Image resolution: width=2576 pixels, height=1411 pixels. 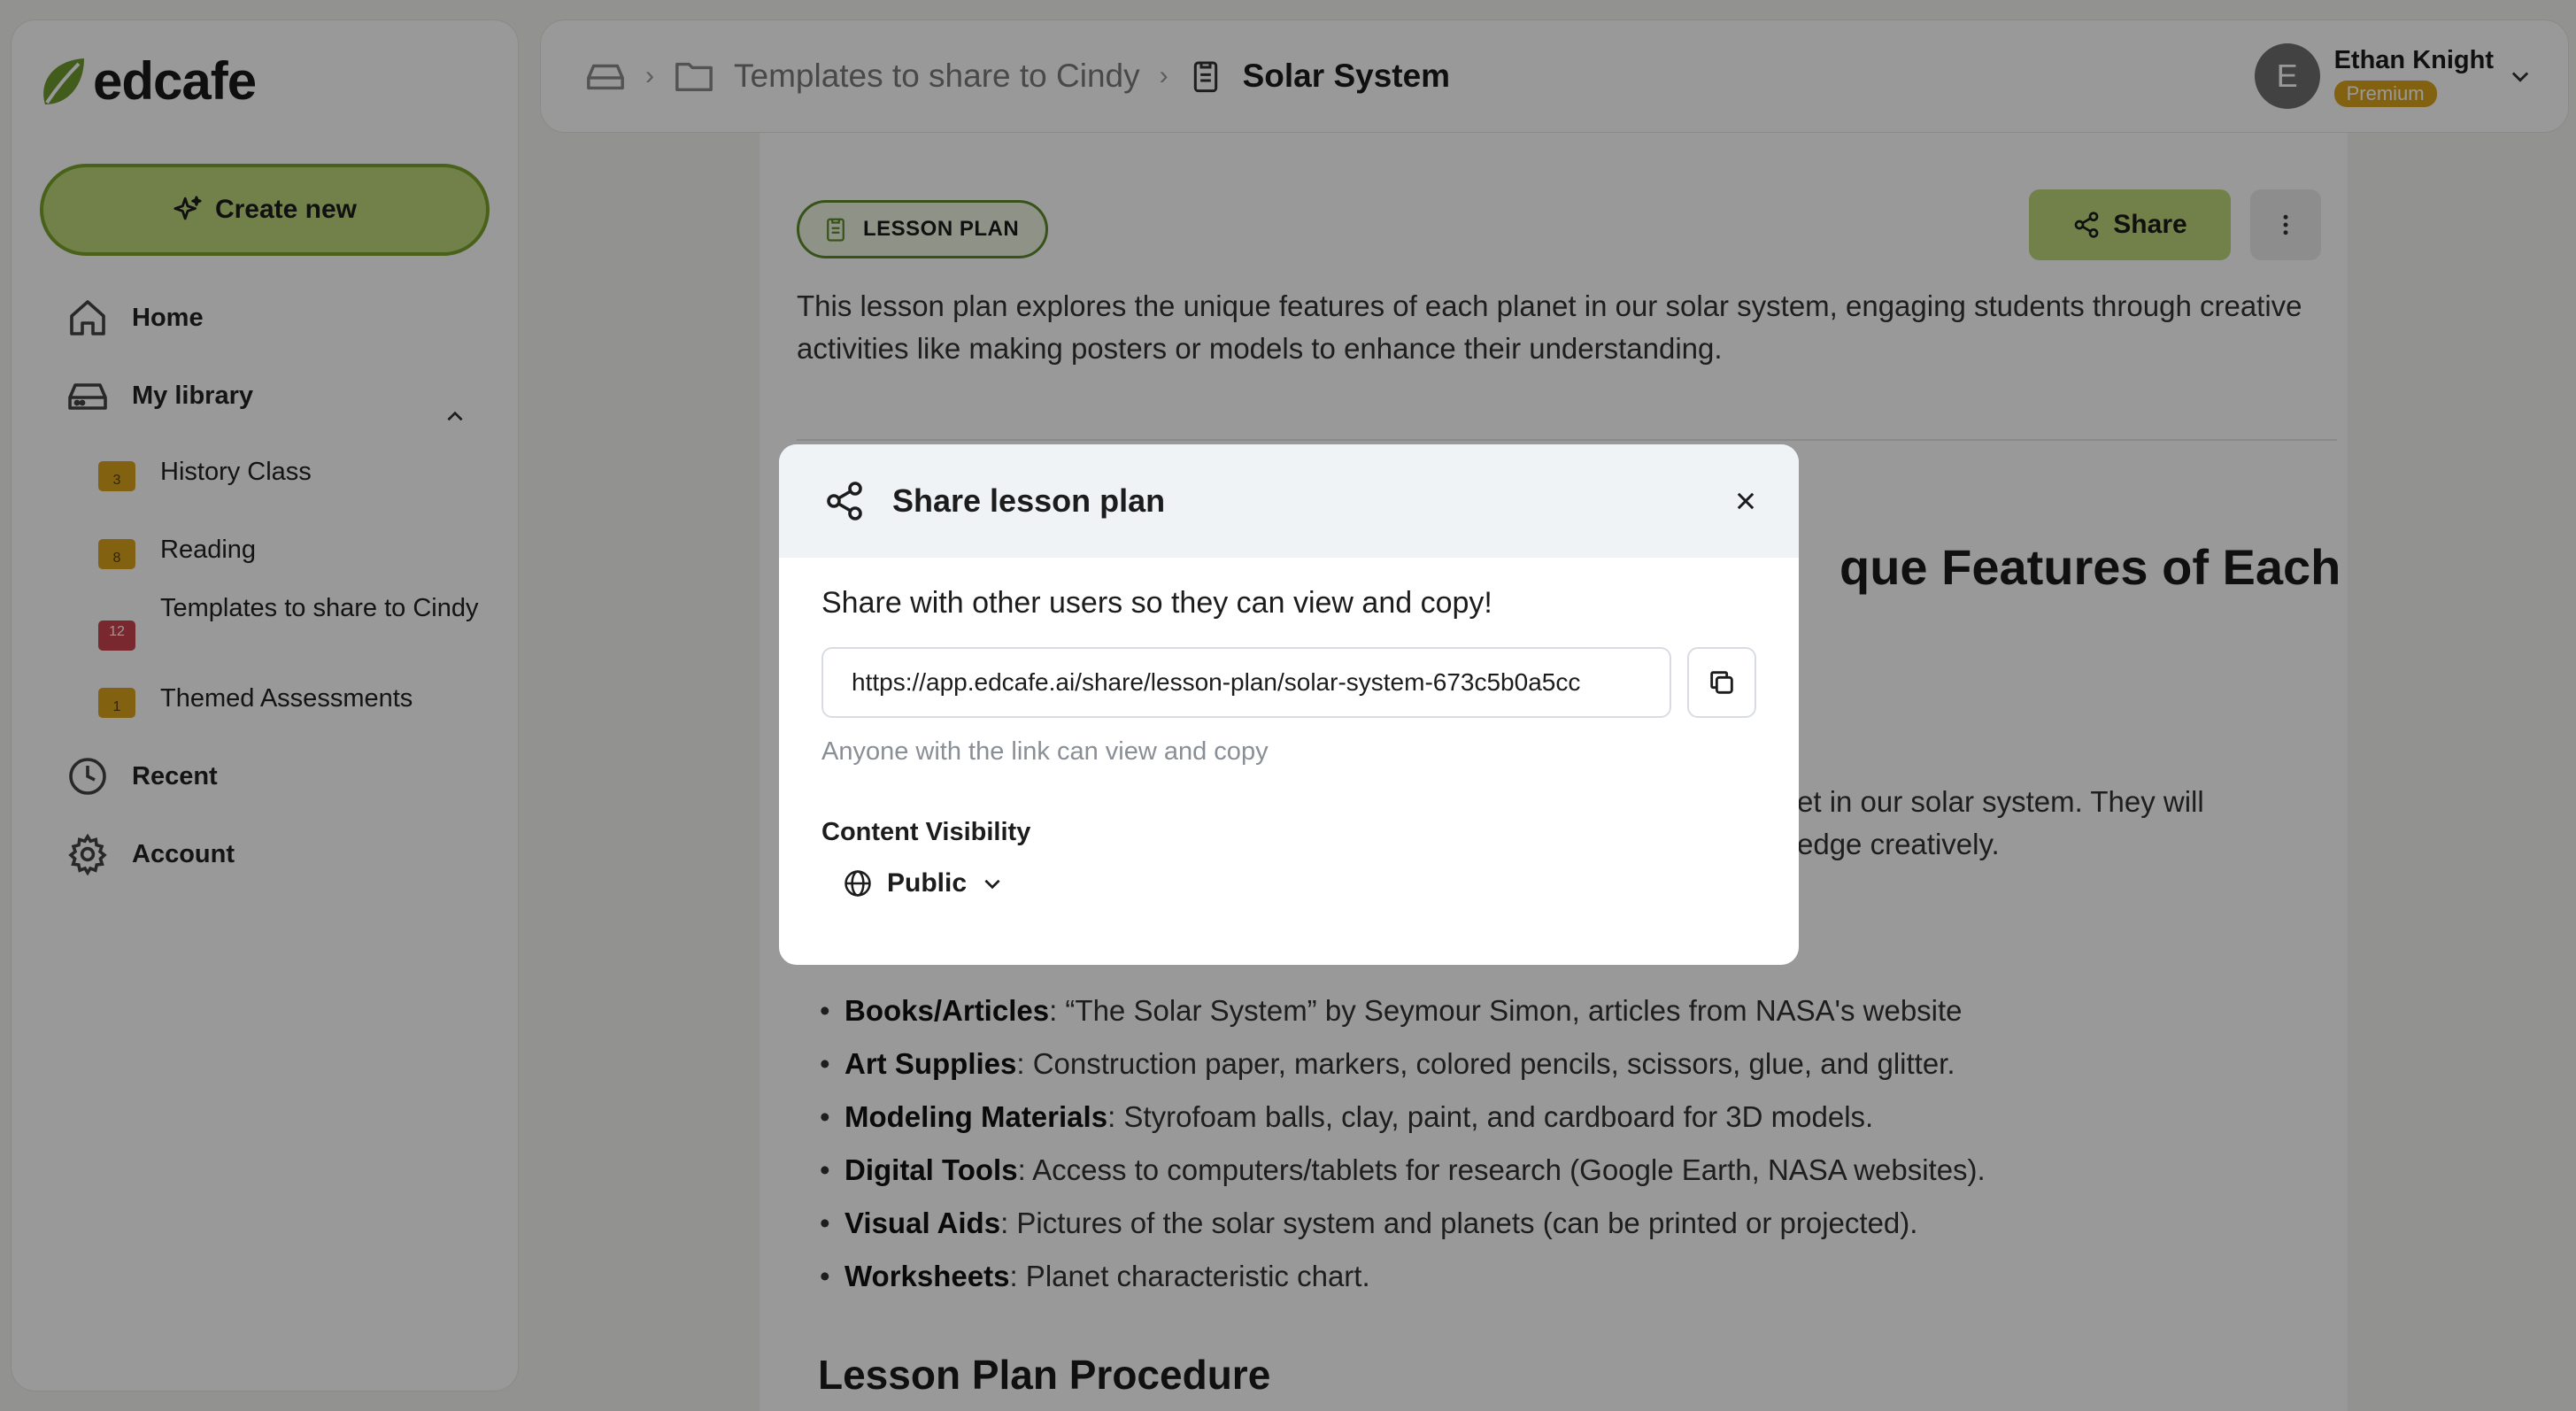 I want to click on modal-header: Share lesson plan, so click(x=1289, y=501).